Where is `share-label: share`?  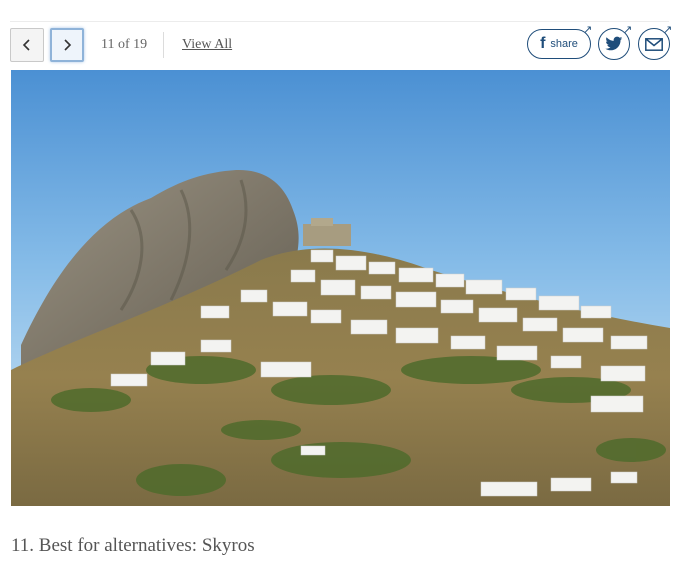 share-label: share is located at coordinates (564, 44).